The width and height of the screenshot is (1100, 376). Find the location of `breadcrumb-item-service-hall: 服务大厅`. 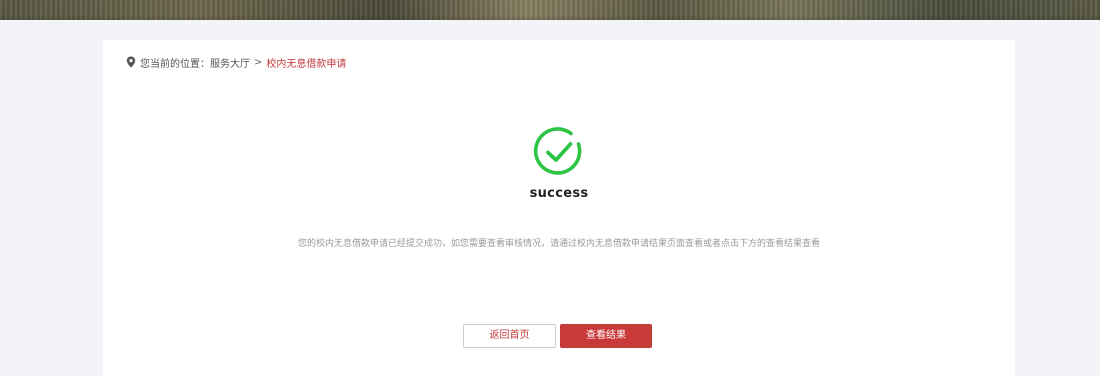

breadcrumb-item-service-hall: 服务大厅 is located at coordinates (230, 62).